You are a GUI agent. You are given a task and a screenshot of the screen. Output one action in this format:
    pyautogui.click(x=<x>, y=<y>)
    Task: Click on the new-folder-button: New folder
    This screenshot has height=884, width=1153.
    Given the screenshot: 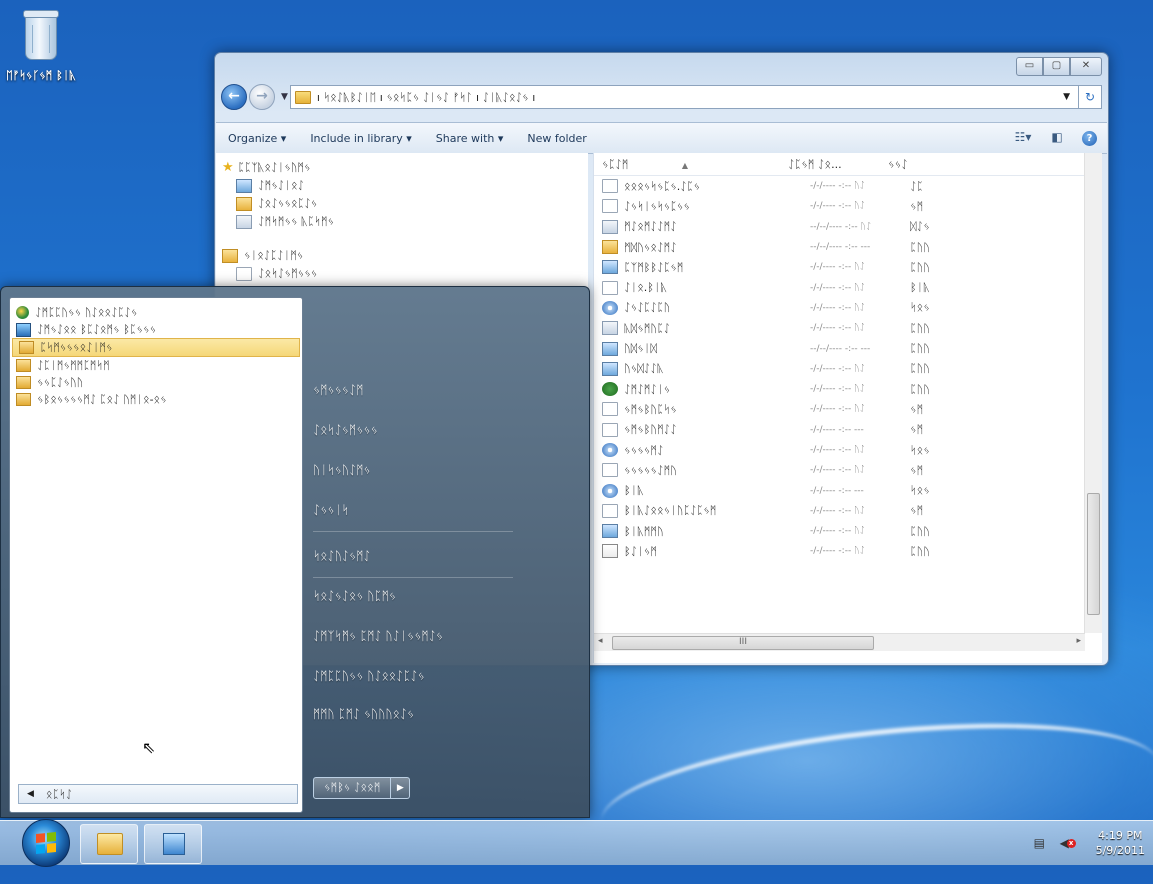 What is the action you would take?
    pyautogui.click(x=556, y=138)
    